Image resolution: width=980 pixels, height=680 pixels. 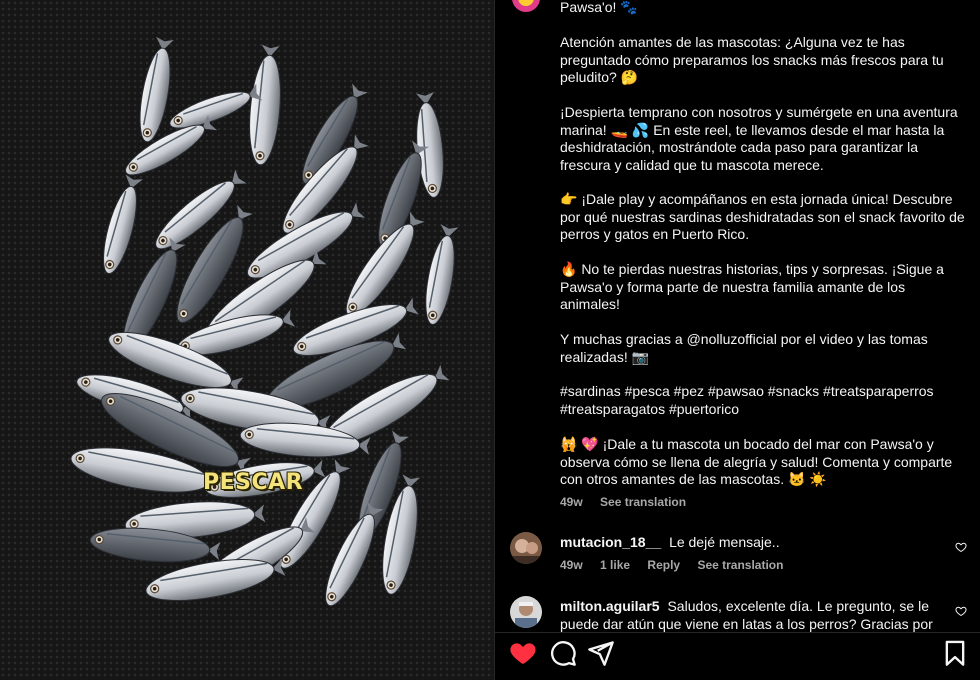 I want to click on comment-username: milton.aguilar5, so click(x=610, y=606).